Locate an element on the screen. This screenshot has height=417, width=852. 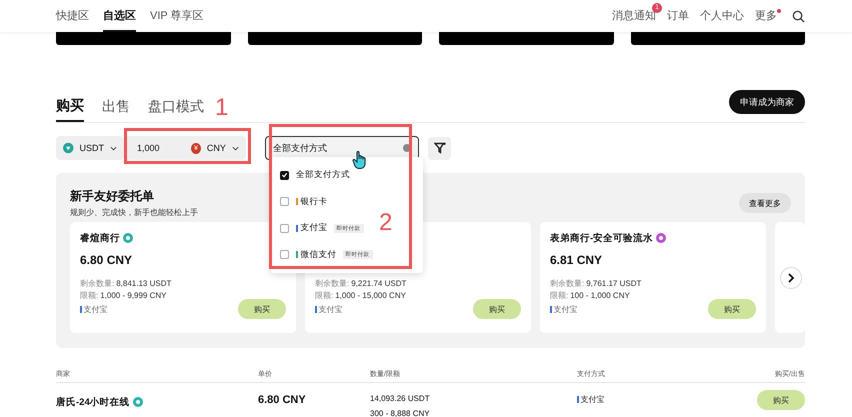
promo-title: 新手友好委托单 is located at coordinates (112, 196).